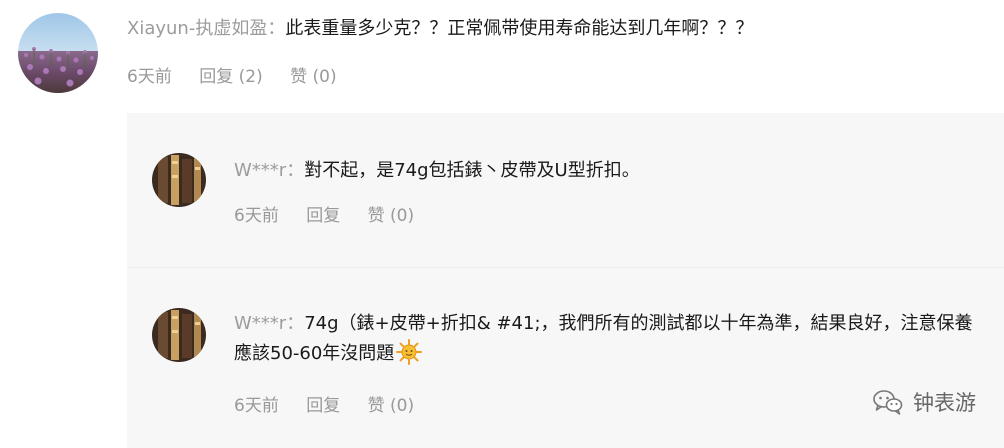  Describe the element at coordinates (409, 352) in the screenshot. I see `sun-emoji-icon` at that location.